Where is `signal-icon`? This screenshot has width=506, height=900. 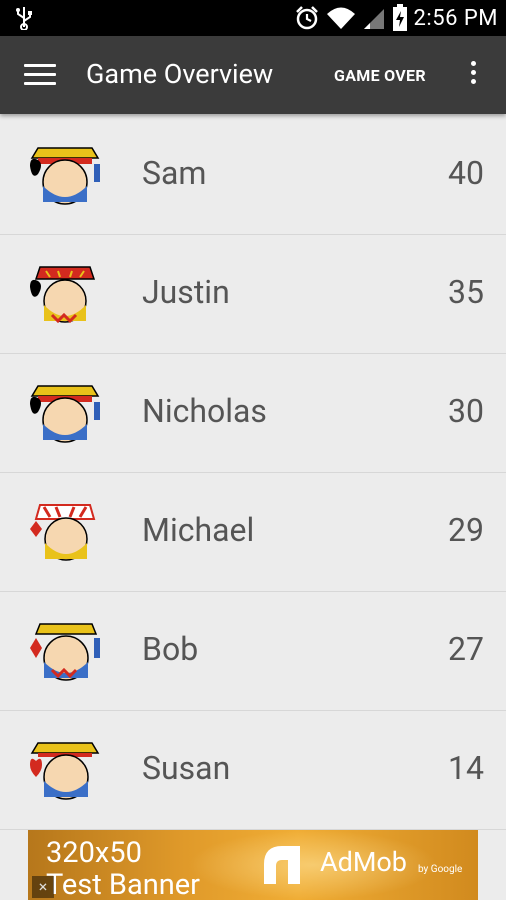
signal-icon is located at coordinates (373, 19).